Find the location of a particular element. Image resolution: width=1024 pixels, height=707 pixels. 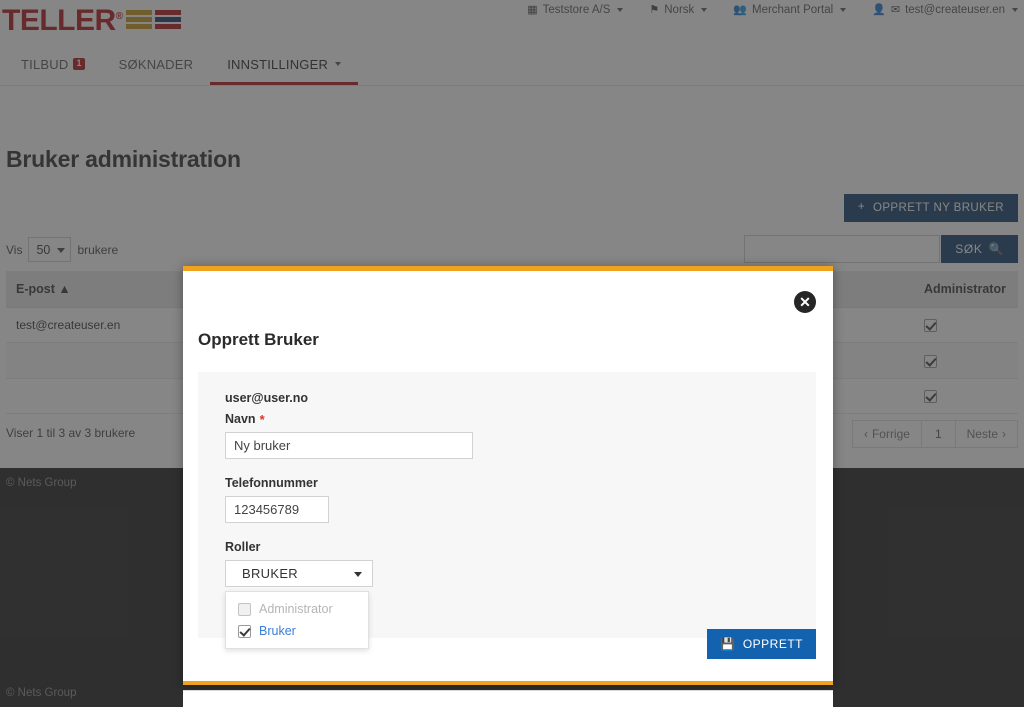

roller-label: Roller is located at coordinates (520, 547).